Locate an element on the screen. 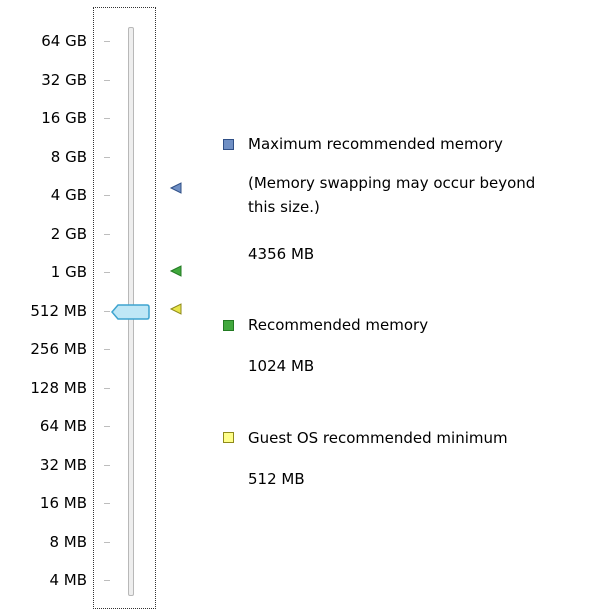  tick-label: 2 GB is located at coordinates (68, 233).